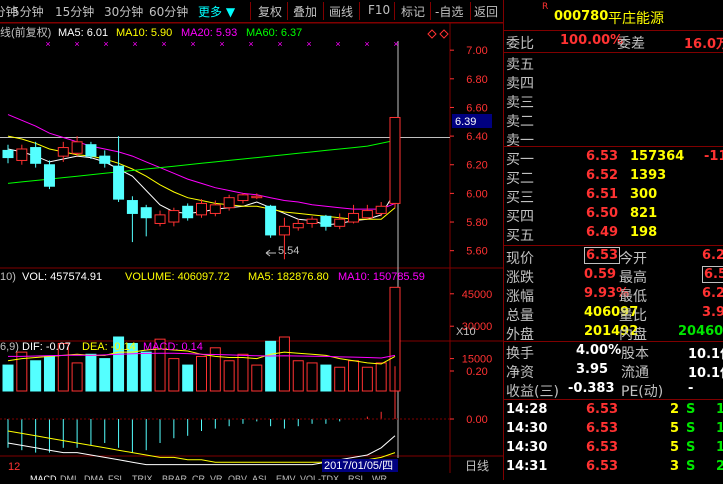 This screenshot has height=484, width=723. I want to click on indicator-tab: EMV, so click(286, 479).